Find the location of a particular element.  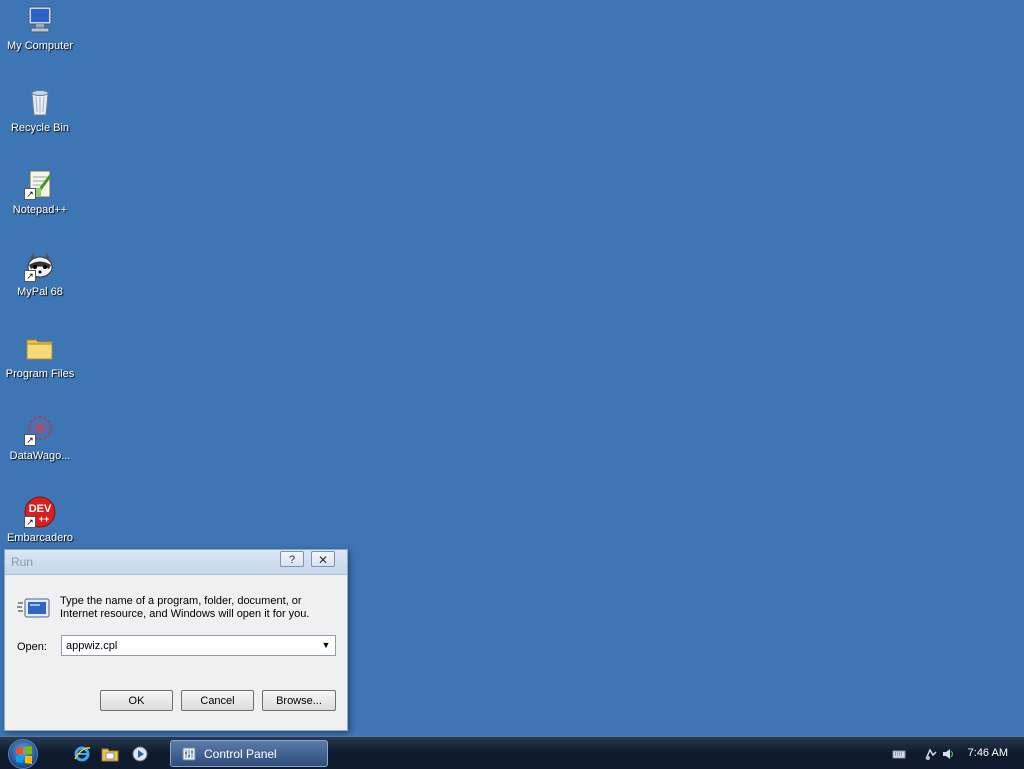

desktop-icon-my-computer: My Computer is located at coordinates (40, 42).